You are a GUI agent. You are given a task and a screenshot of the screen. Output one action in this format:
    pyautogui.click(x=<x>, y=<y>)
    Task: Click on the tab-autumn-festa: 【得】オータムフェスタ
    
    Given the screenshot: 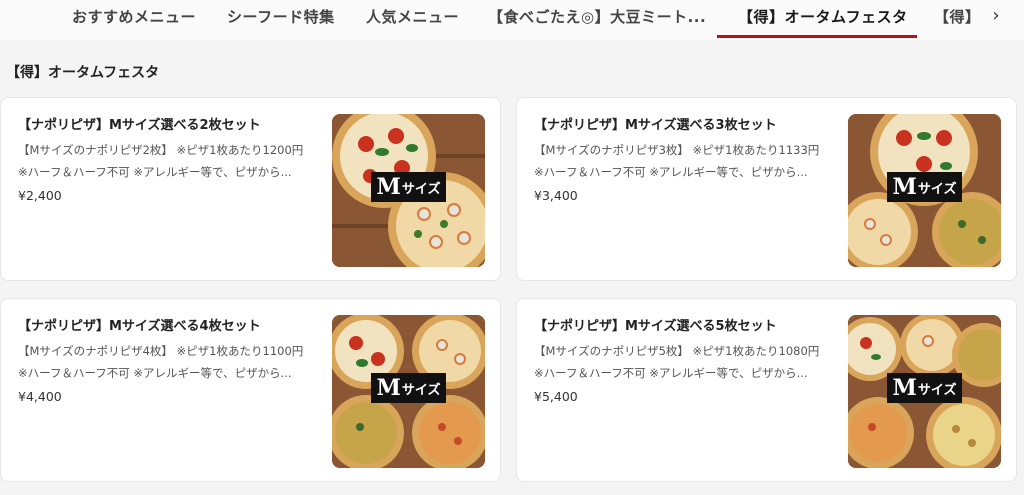 What is the action you would take?
    pyautogui.click(x=823, y=21)
    